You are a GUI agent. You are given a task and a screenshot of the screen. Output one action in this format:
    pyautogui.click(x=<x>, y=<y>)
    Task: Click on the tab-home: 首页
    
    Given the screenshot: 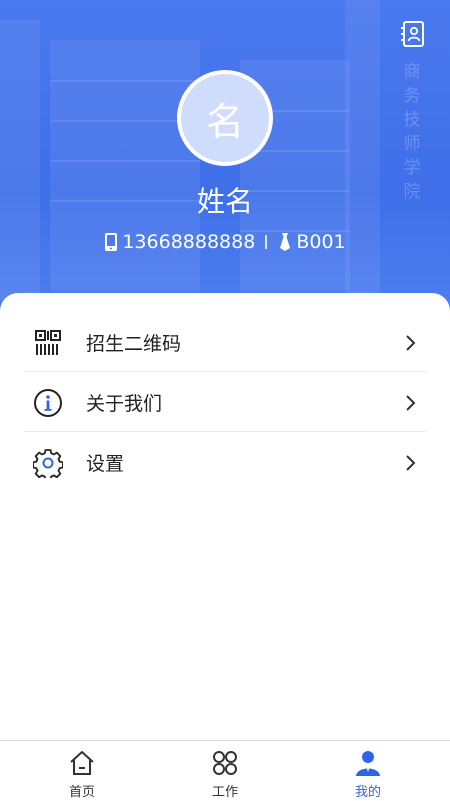 What is the action you would take?
    pyautogui.click(x=82, y=771)
    